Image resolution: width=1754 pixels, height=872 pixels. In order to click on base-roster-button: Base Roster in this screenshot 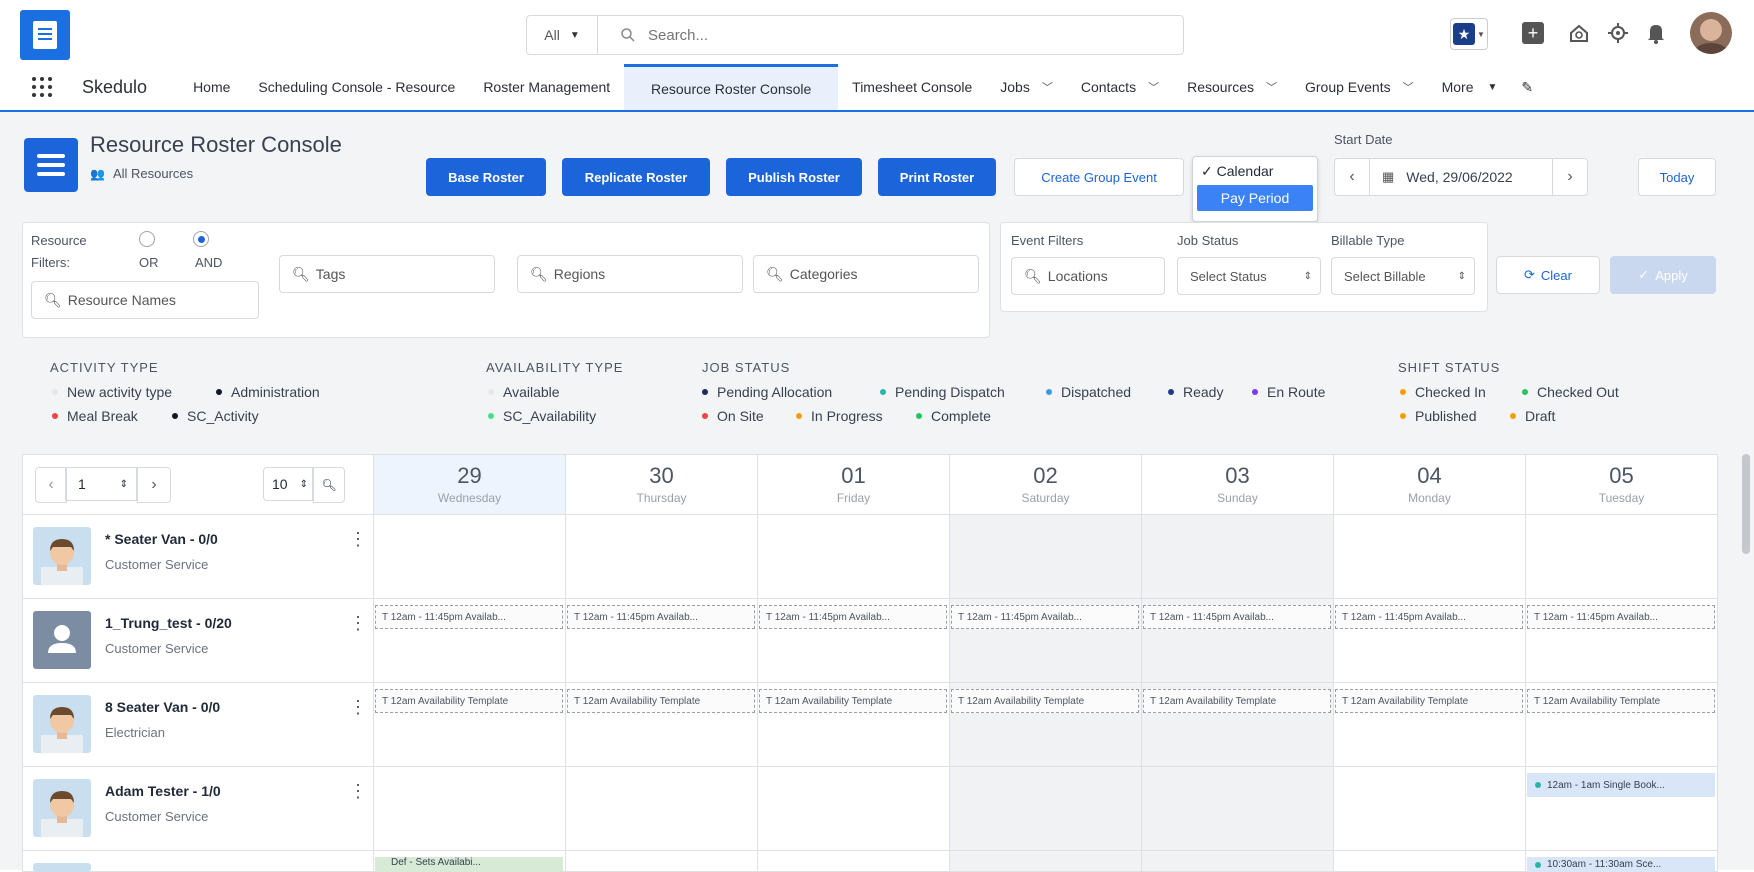, I will do `click(486, 177)`.